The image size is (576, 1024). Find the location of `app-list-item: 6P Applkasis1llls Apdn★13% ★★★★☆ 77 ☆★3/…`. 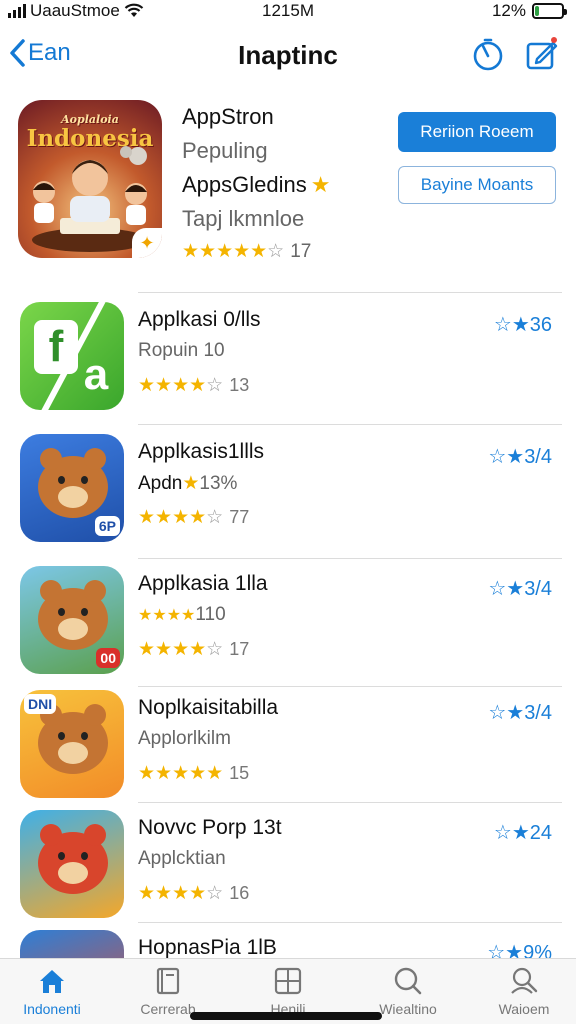

app-list-item: 6P Applkasis1llls Apdn★13% ★★★★☆ 77 ☆★3/… is located at coordinates (290, 493).